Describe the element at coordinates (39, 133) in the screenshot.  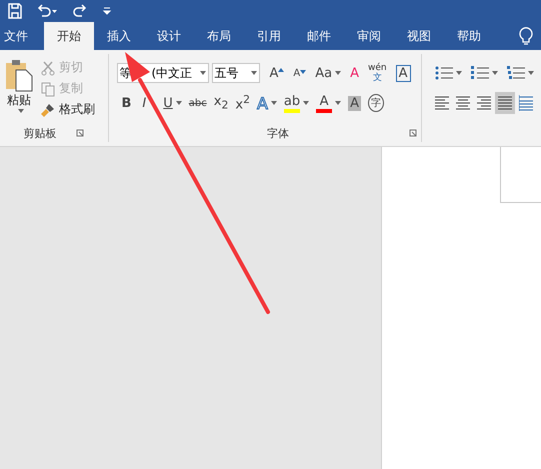
I see `group-label: 剪贴板` at that location.